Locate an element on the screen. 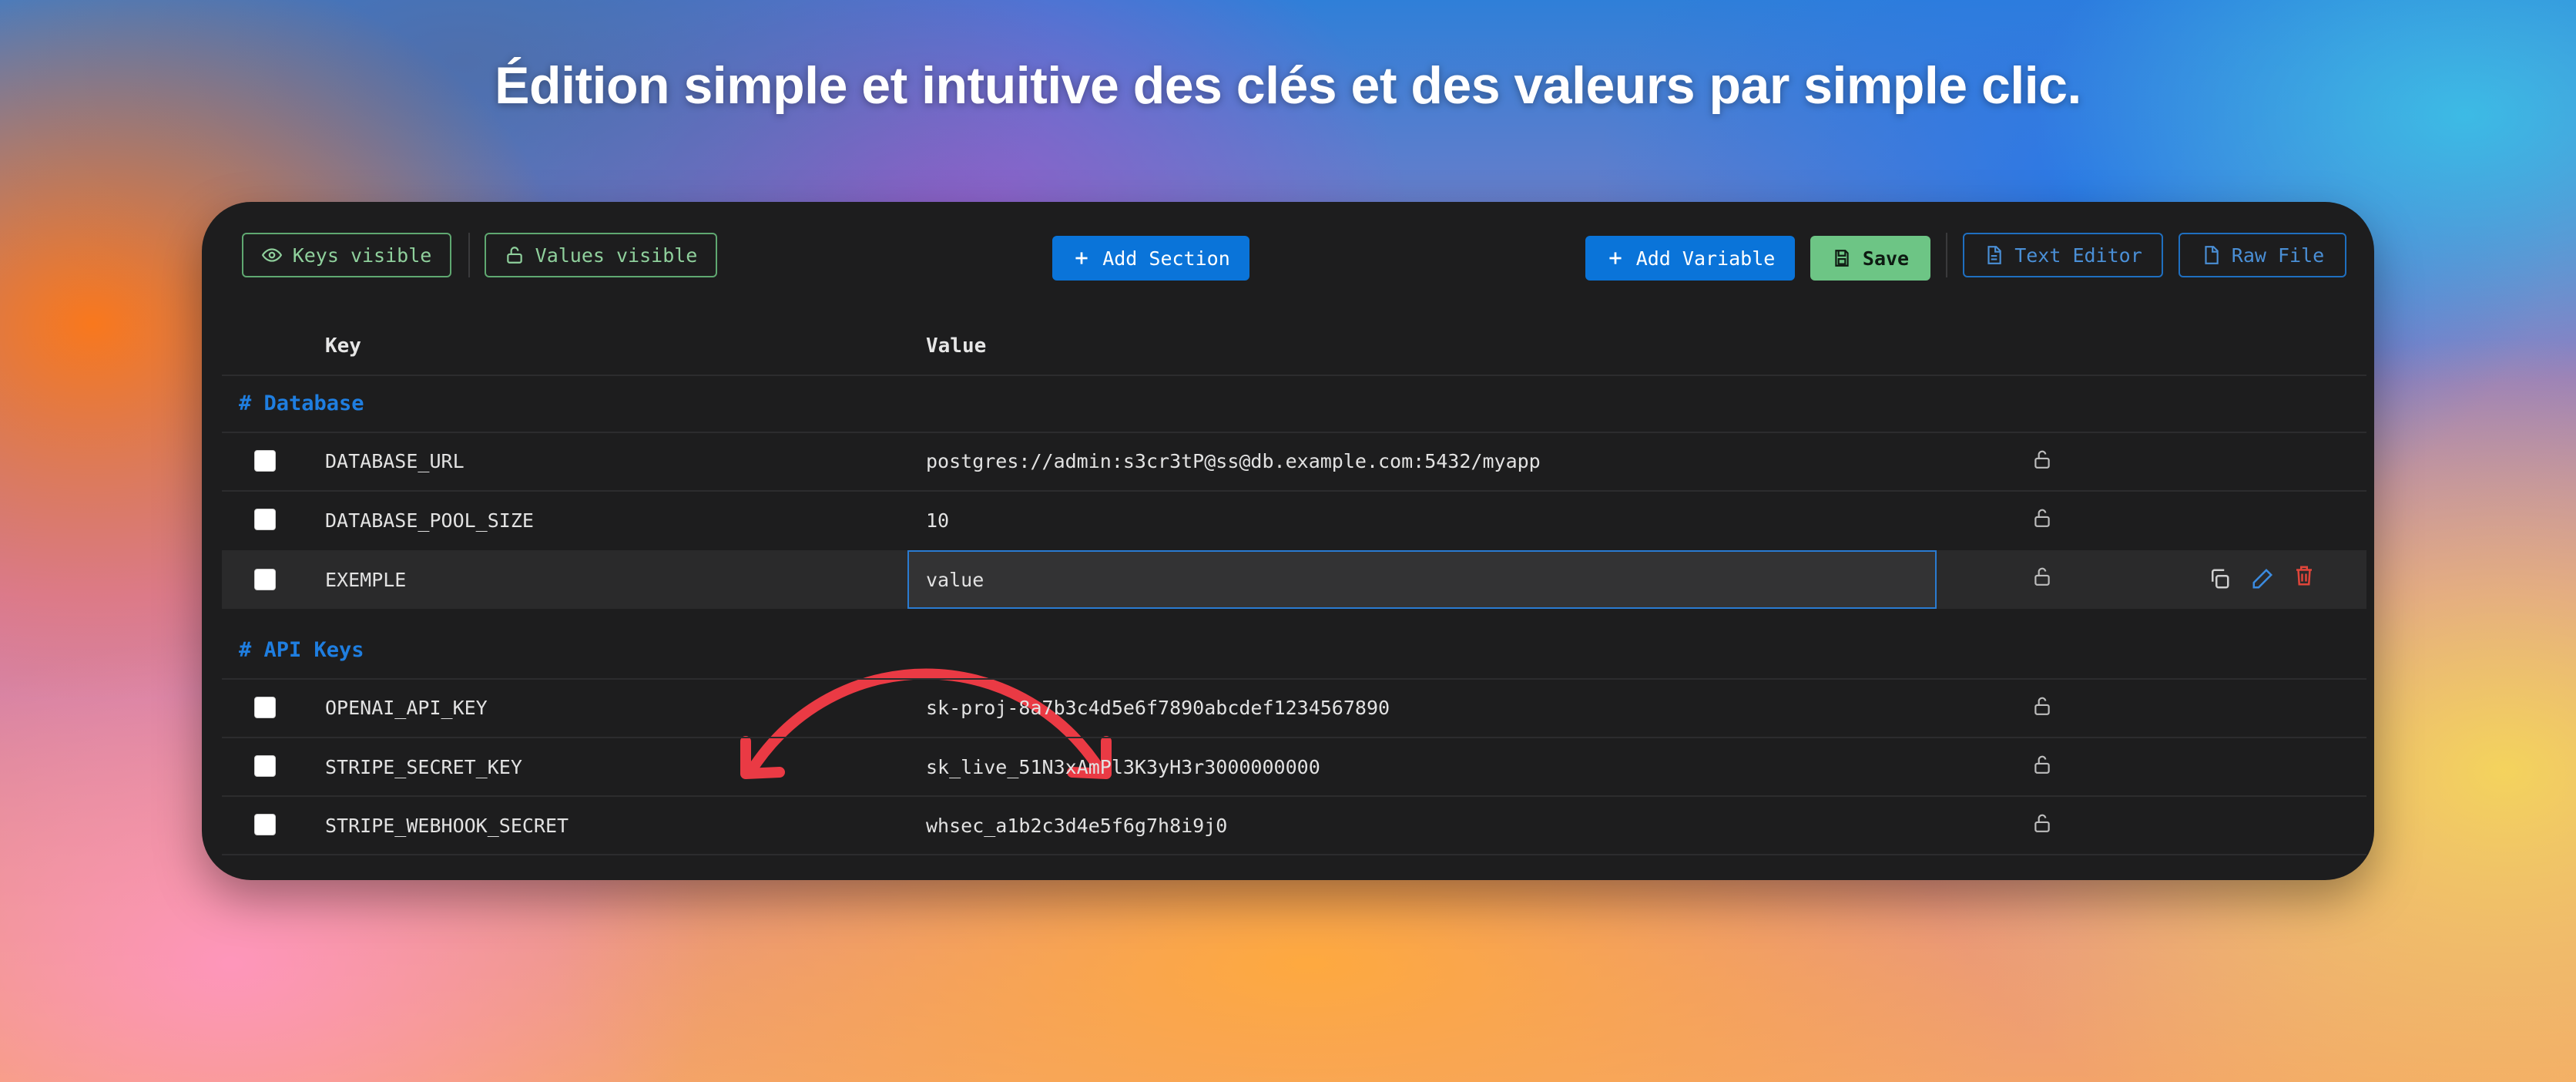 Image resolution: width=2576 pixels, height=1082 pixels. variable-key: EXEMPLE is located at coordinates (365, 580).